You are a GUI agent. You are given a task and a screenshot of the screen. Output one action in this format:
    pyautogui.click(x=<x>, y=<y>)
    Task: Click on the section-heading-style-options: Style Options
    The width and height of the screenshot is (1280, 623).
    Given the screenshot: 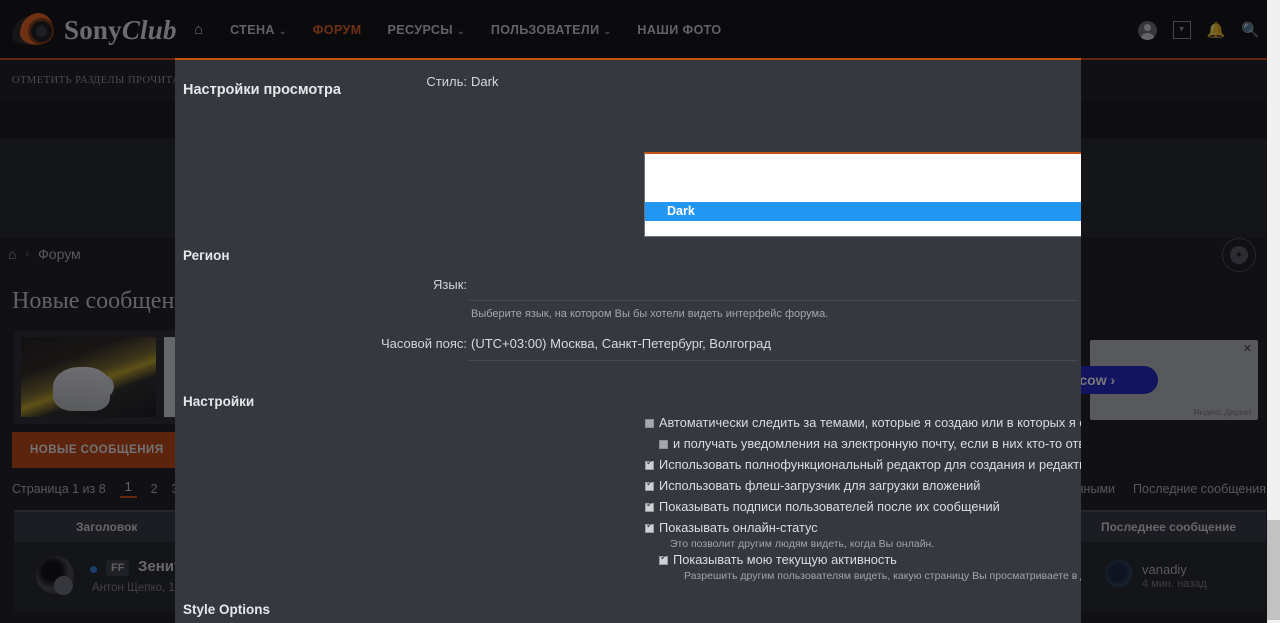 What is the action you would take?
    pyautogui.click(x=227, y=609)
    